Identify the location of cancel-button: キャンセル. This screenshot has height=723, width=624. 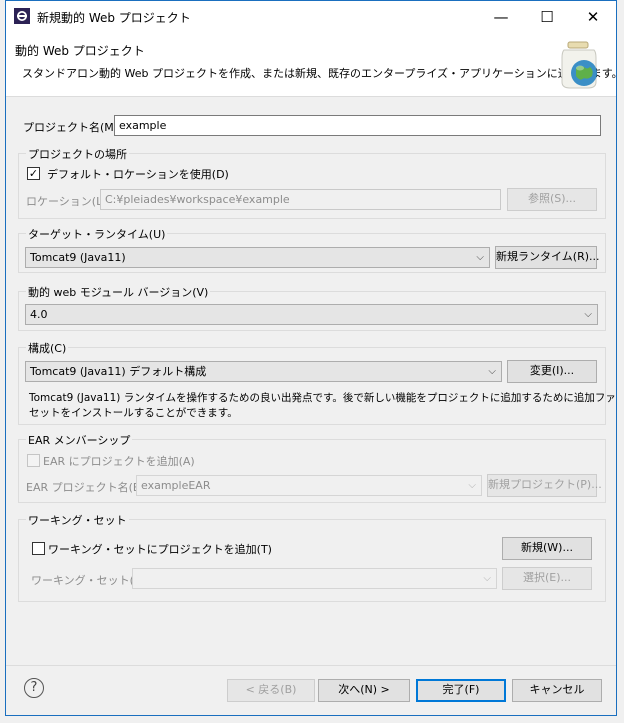
(557, 690).